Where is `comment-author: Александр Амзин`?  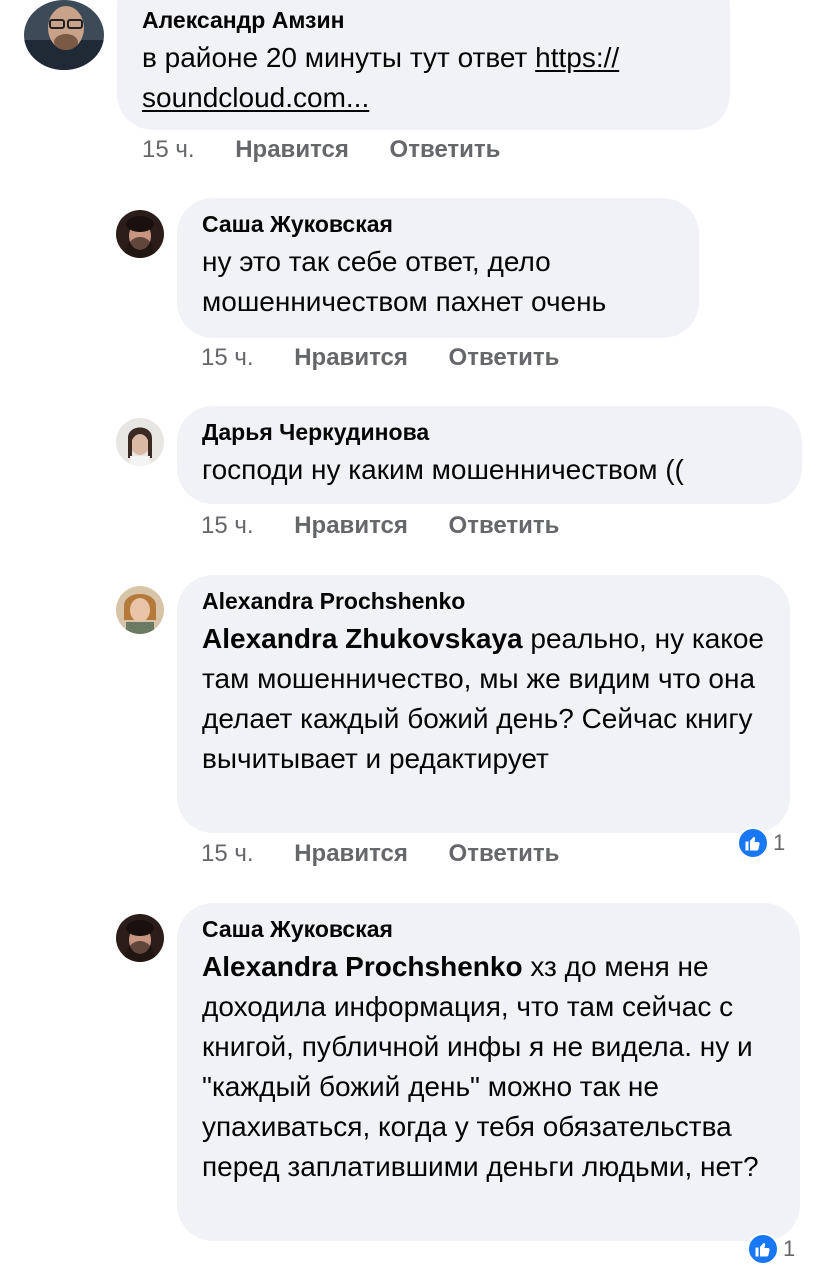
comment-author: Александр Амзин is located at coordinates (423, 20).